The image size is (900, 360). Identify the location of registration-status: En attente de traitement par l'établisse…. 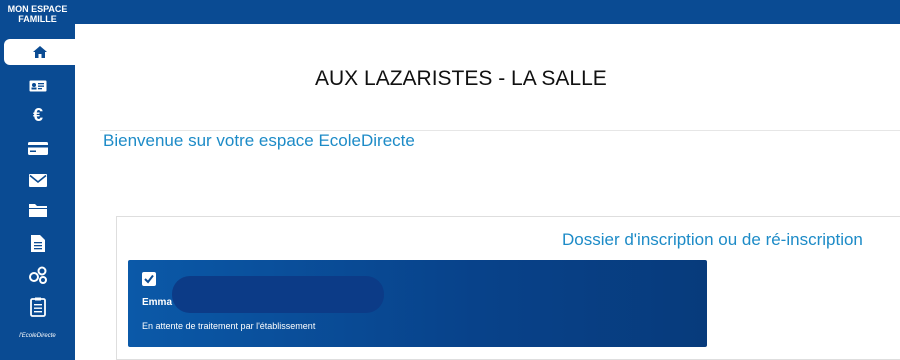
(229, 326).